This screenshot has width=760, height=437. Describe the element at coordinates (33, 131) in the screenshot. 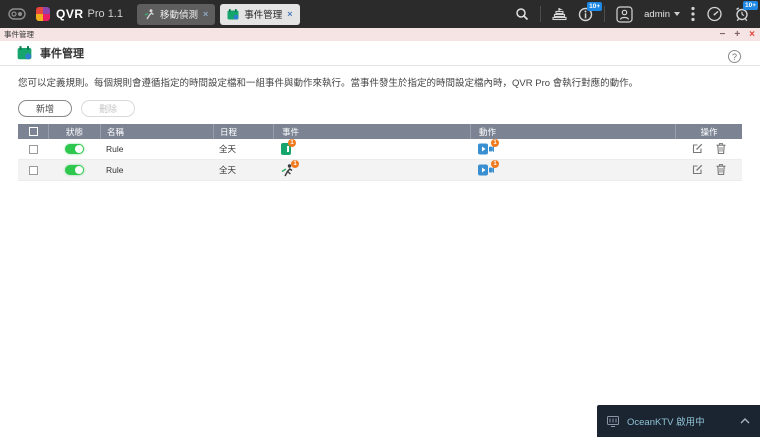

I see `select-all-checkbox` at that location.